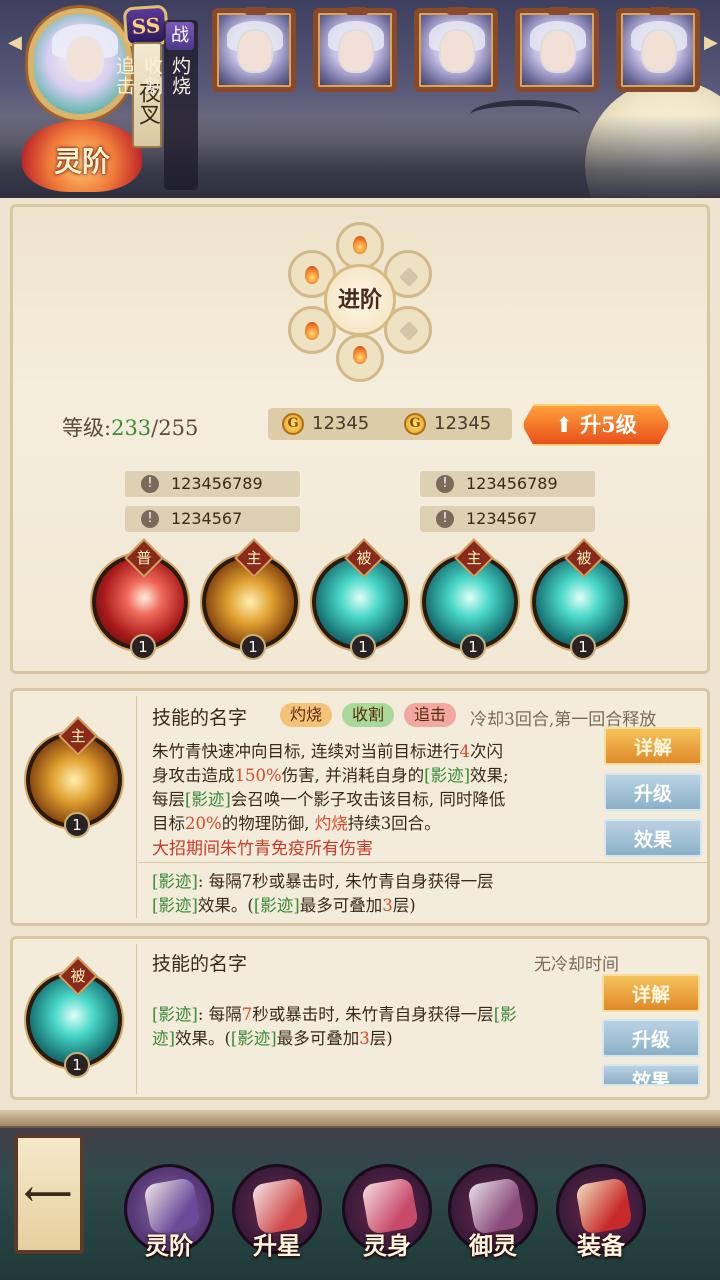  What do you see at coordinates (576, 965) in the screenshot?
I see `skill-cooldown: 无冷却时间` at bounding box center [576, 965].